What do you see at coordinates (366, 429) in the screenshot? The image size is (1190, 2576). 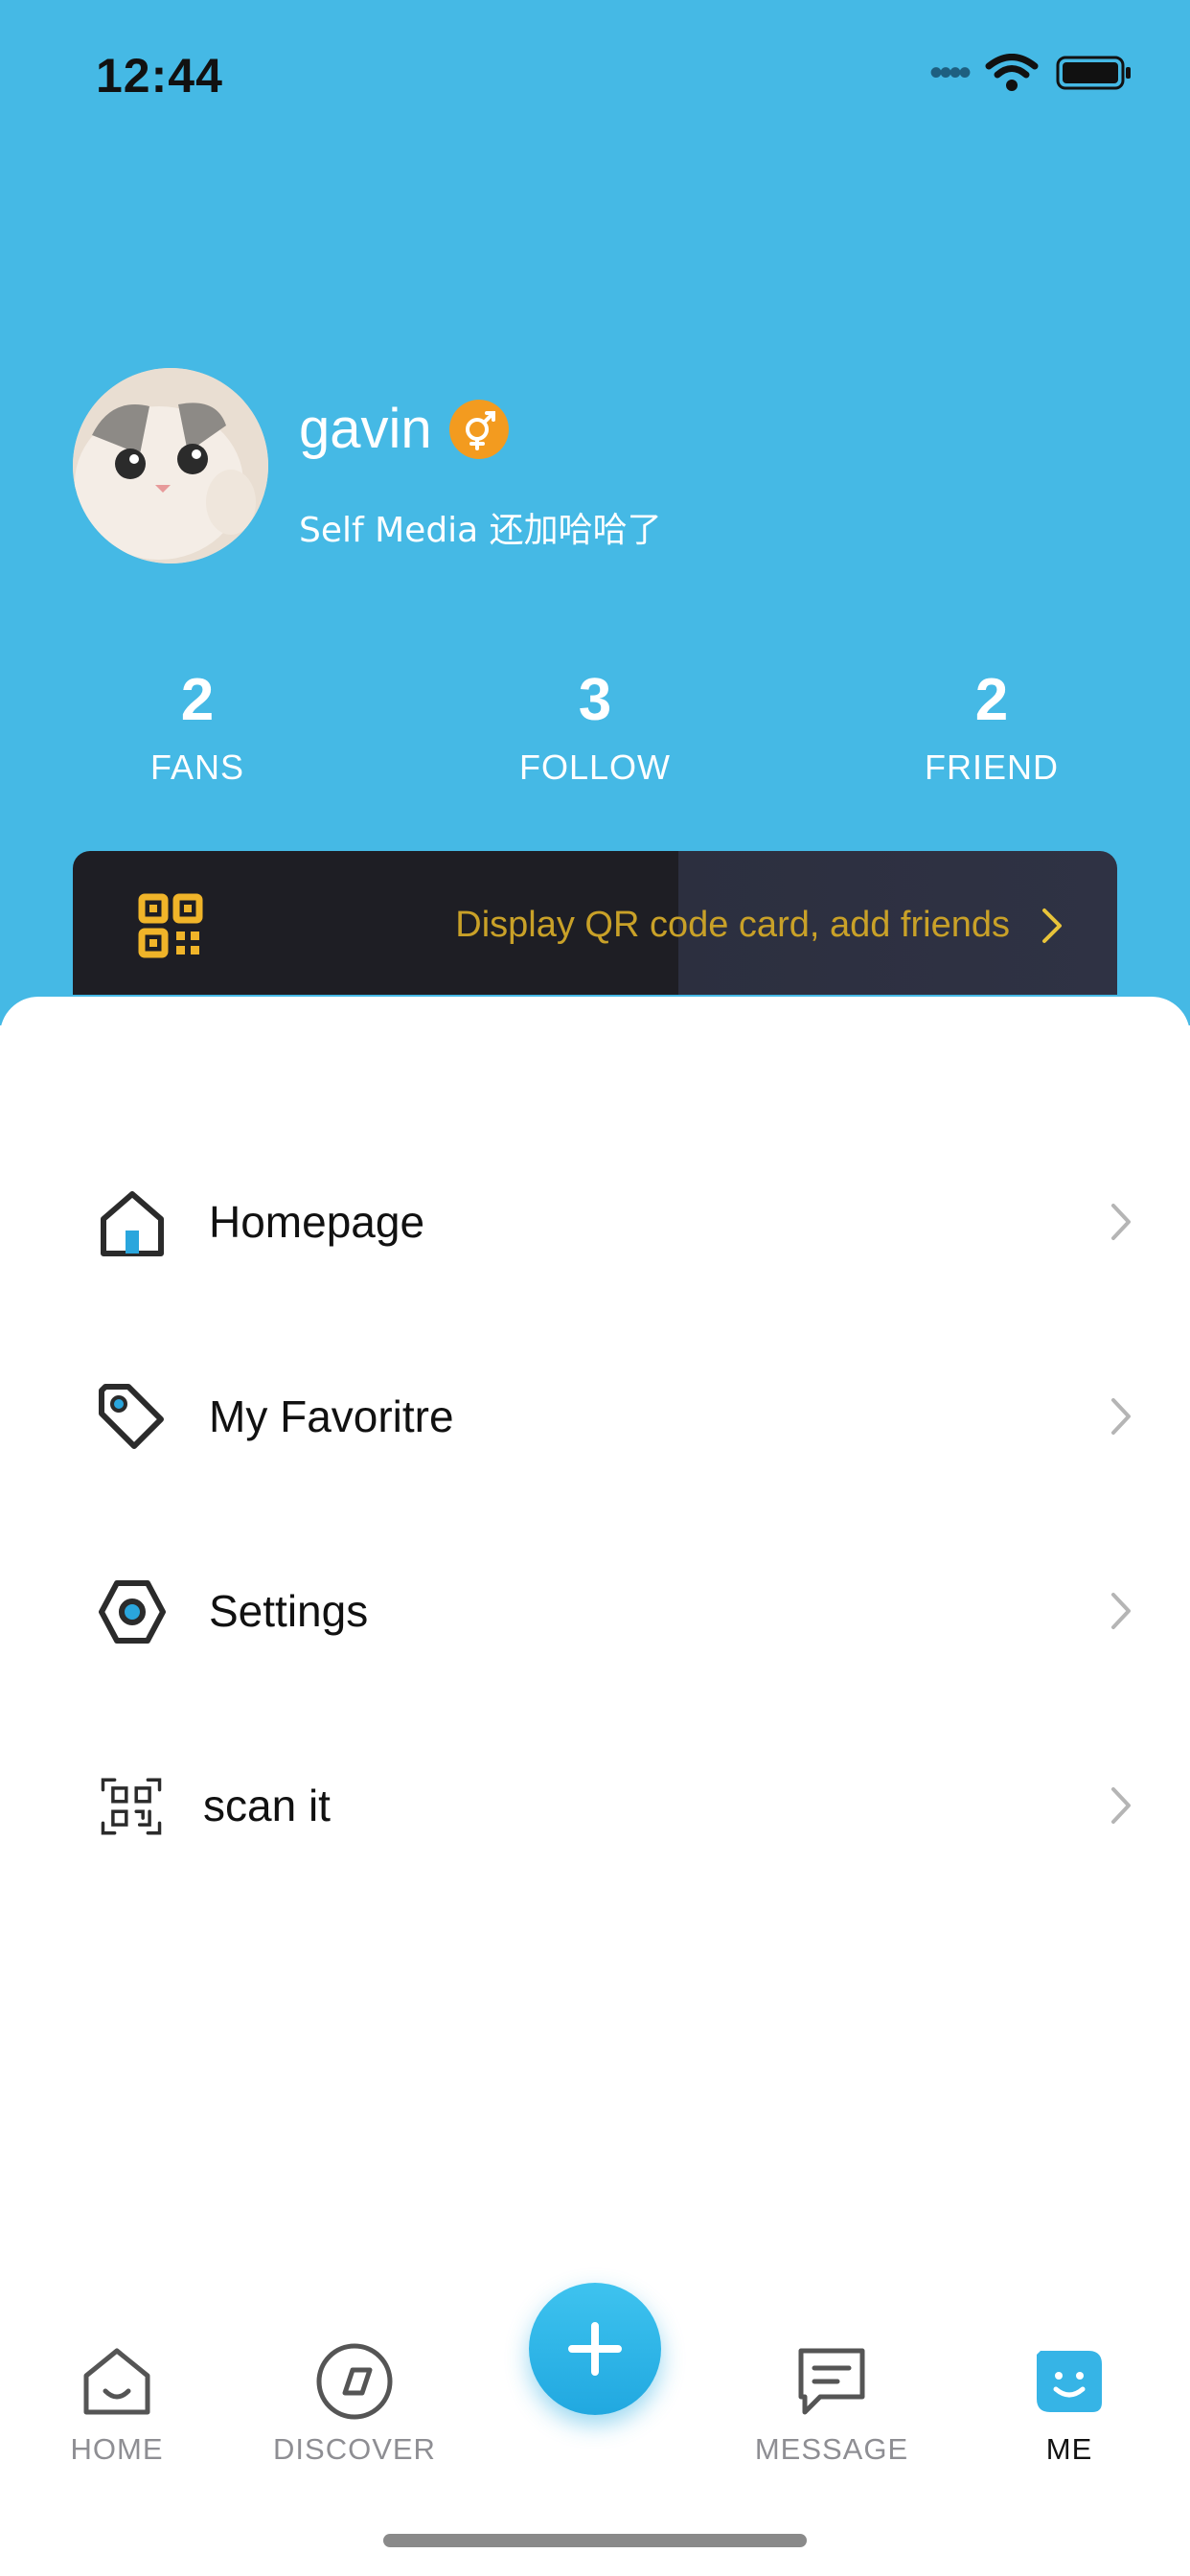 I see `username: gavin` at bounding box center [366, 429].